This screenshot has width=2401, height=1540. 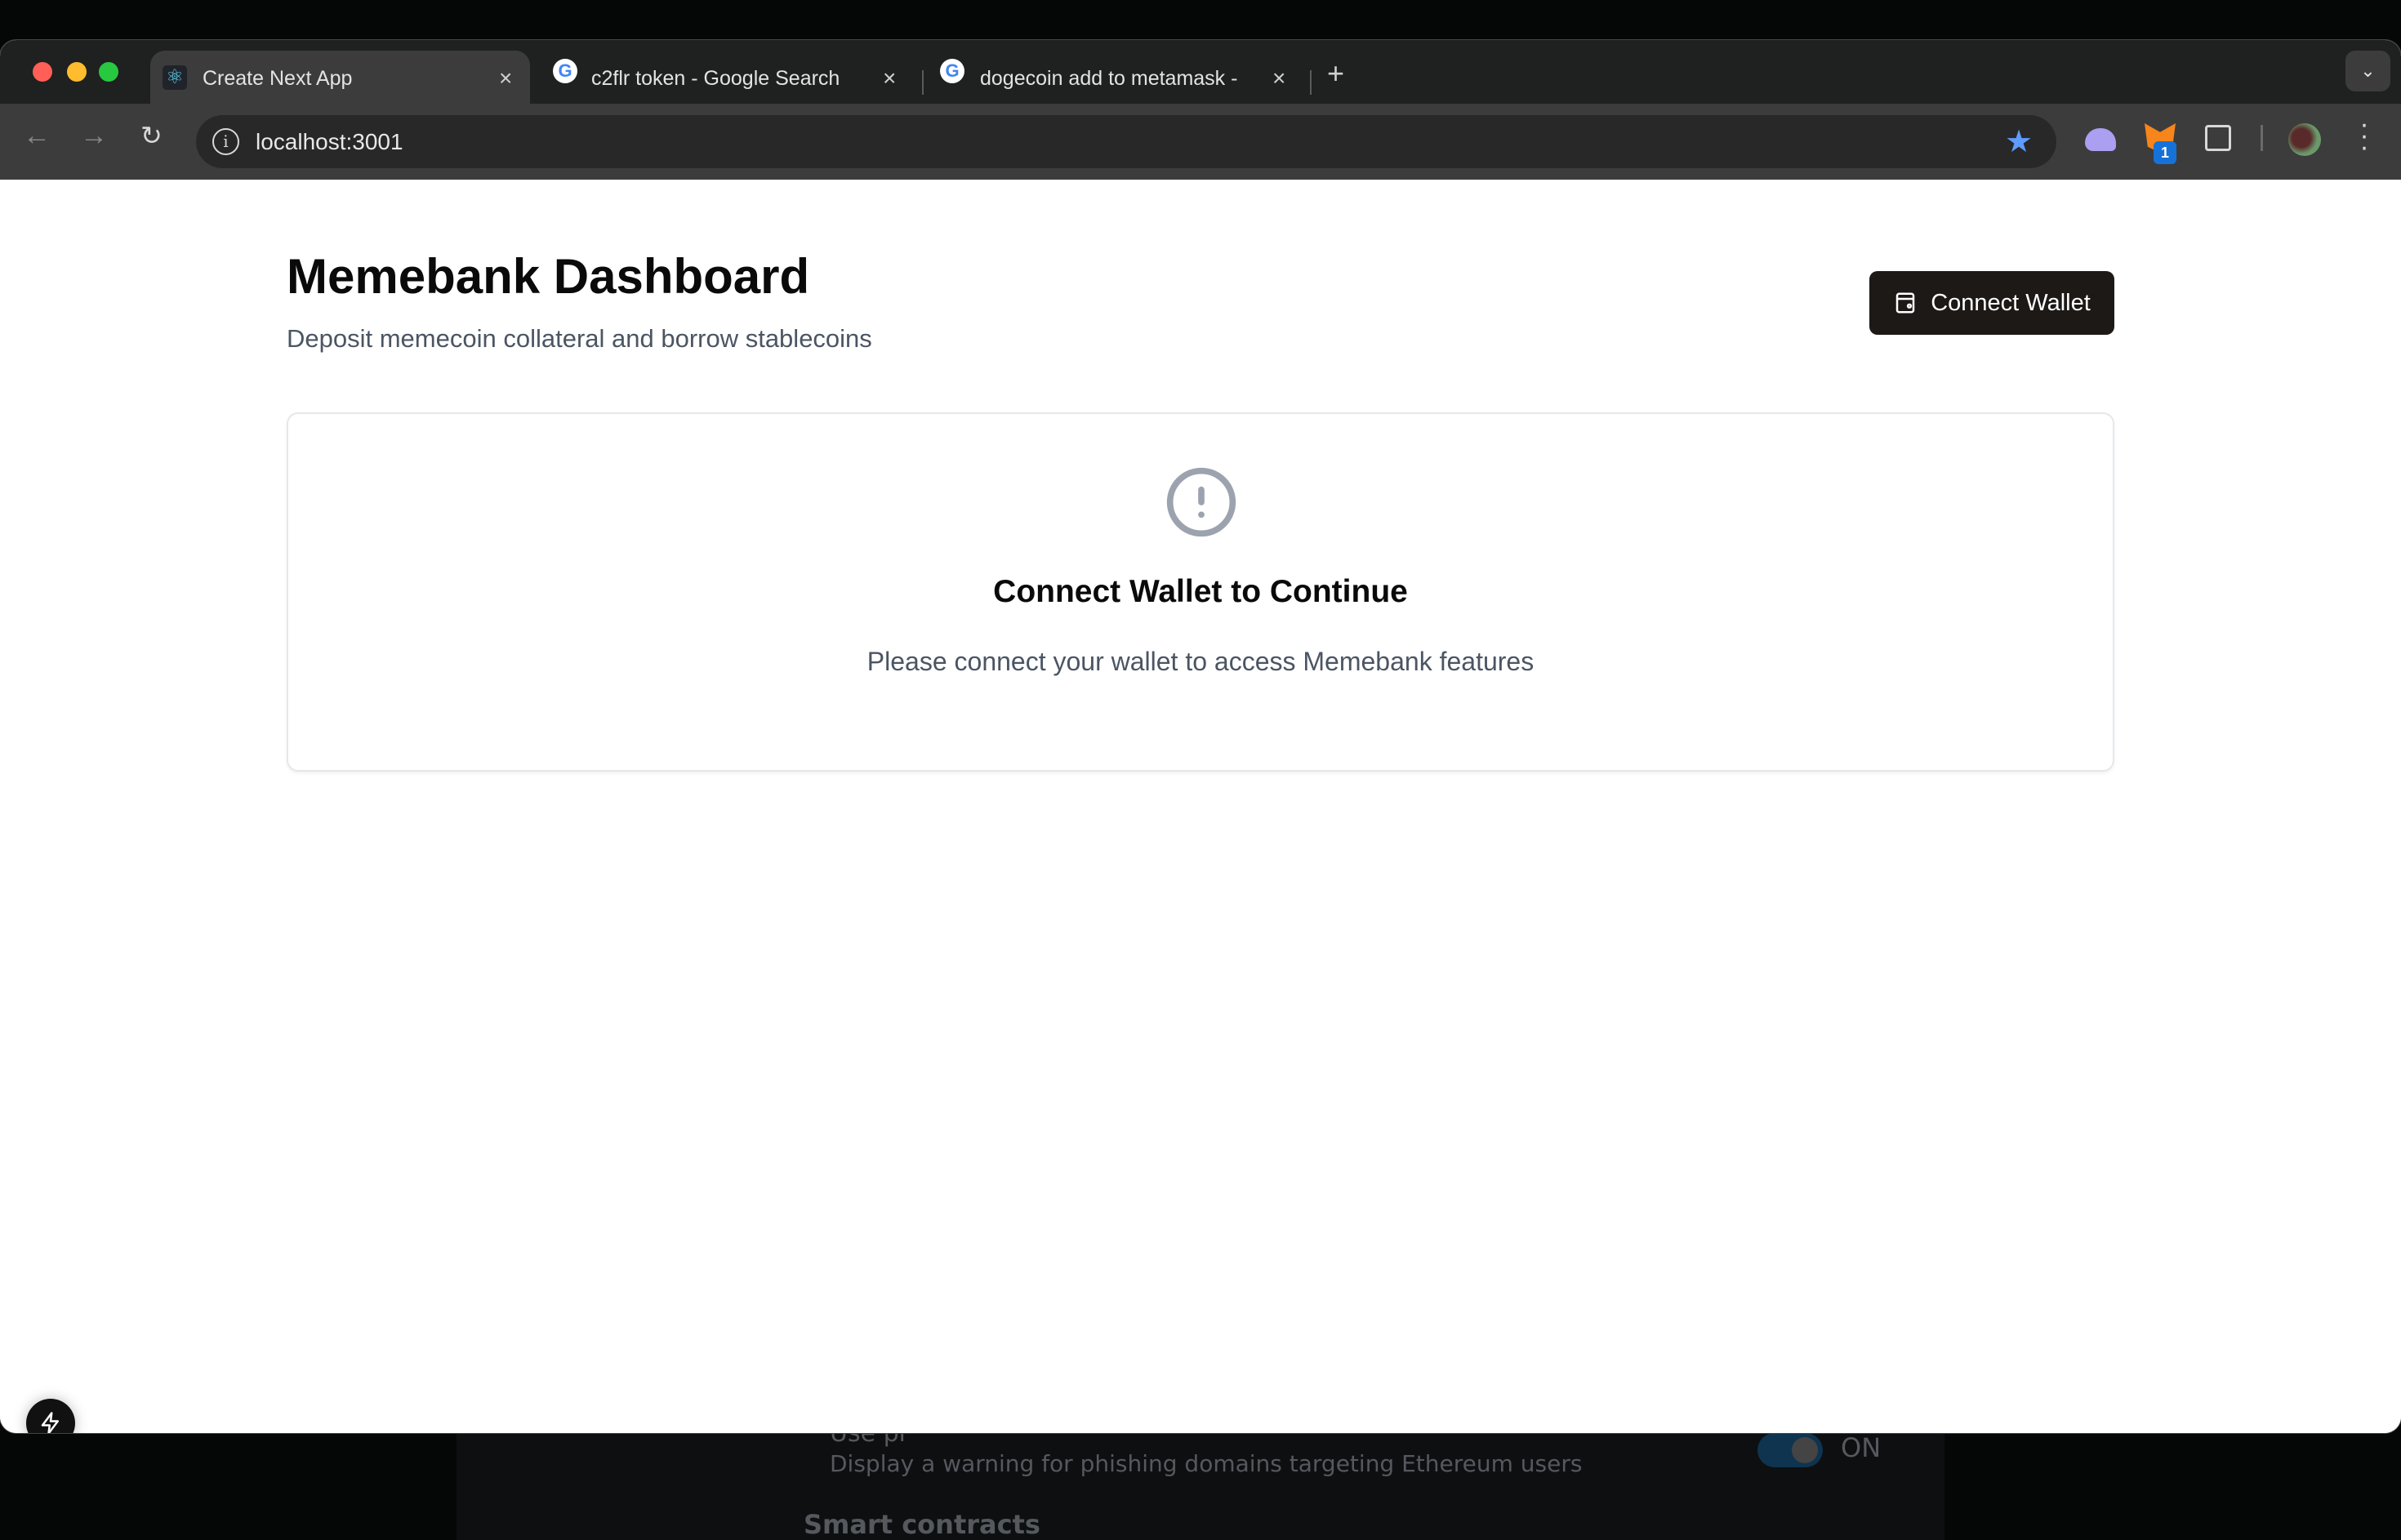 What do you see at coordinates (226, 141) in the screenshot?
I see `site-info-icon: i` at bounding box center [226, 141].